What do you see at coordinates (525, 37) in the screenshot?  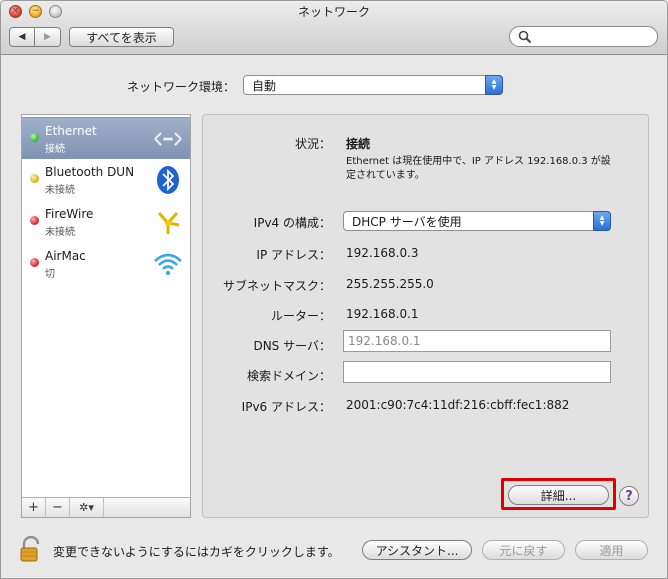 I see `search-icon` at bounding box center [525, 37].